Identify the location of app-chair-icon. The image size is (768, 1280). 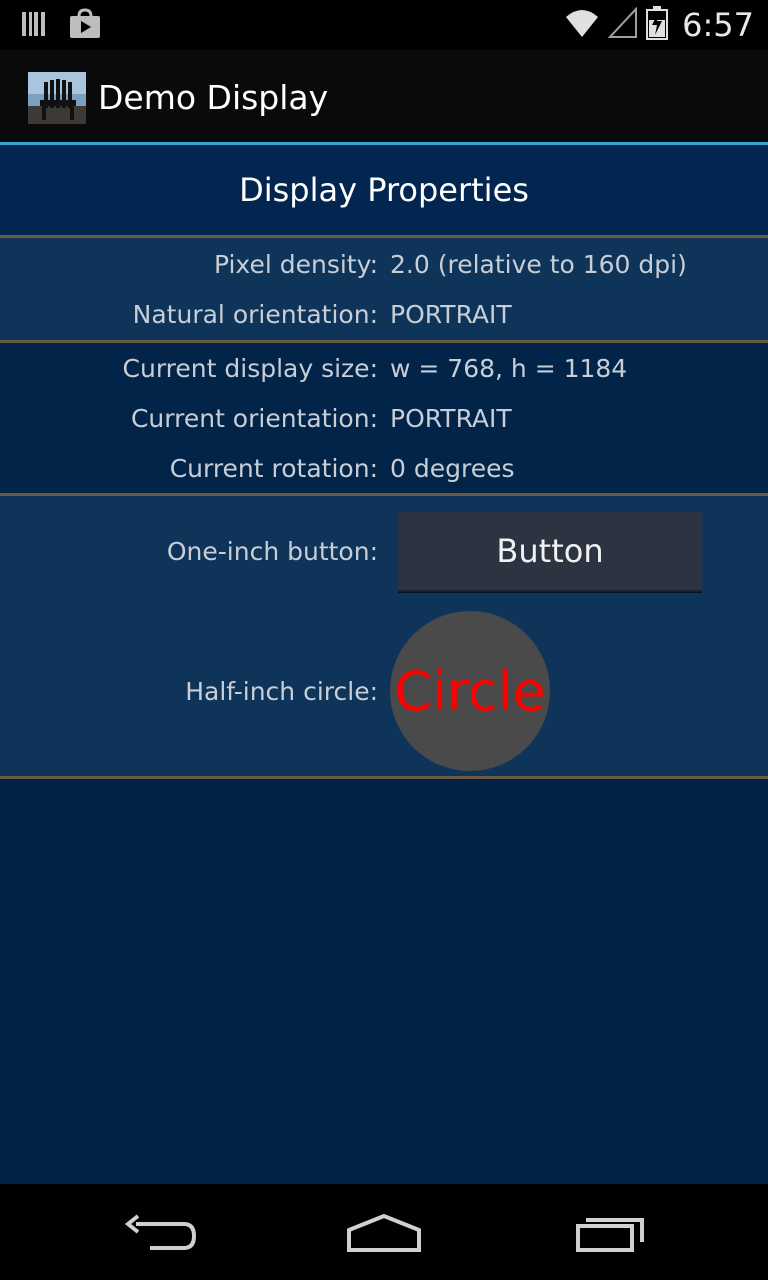
(57, 98).